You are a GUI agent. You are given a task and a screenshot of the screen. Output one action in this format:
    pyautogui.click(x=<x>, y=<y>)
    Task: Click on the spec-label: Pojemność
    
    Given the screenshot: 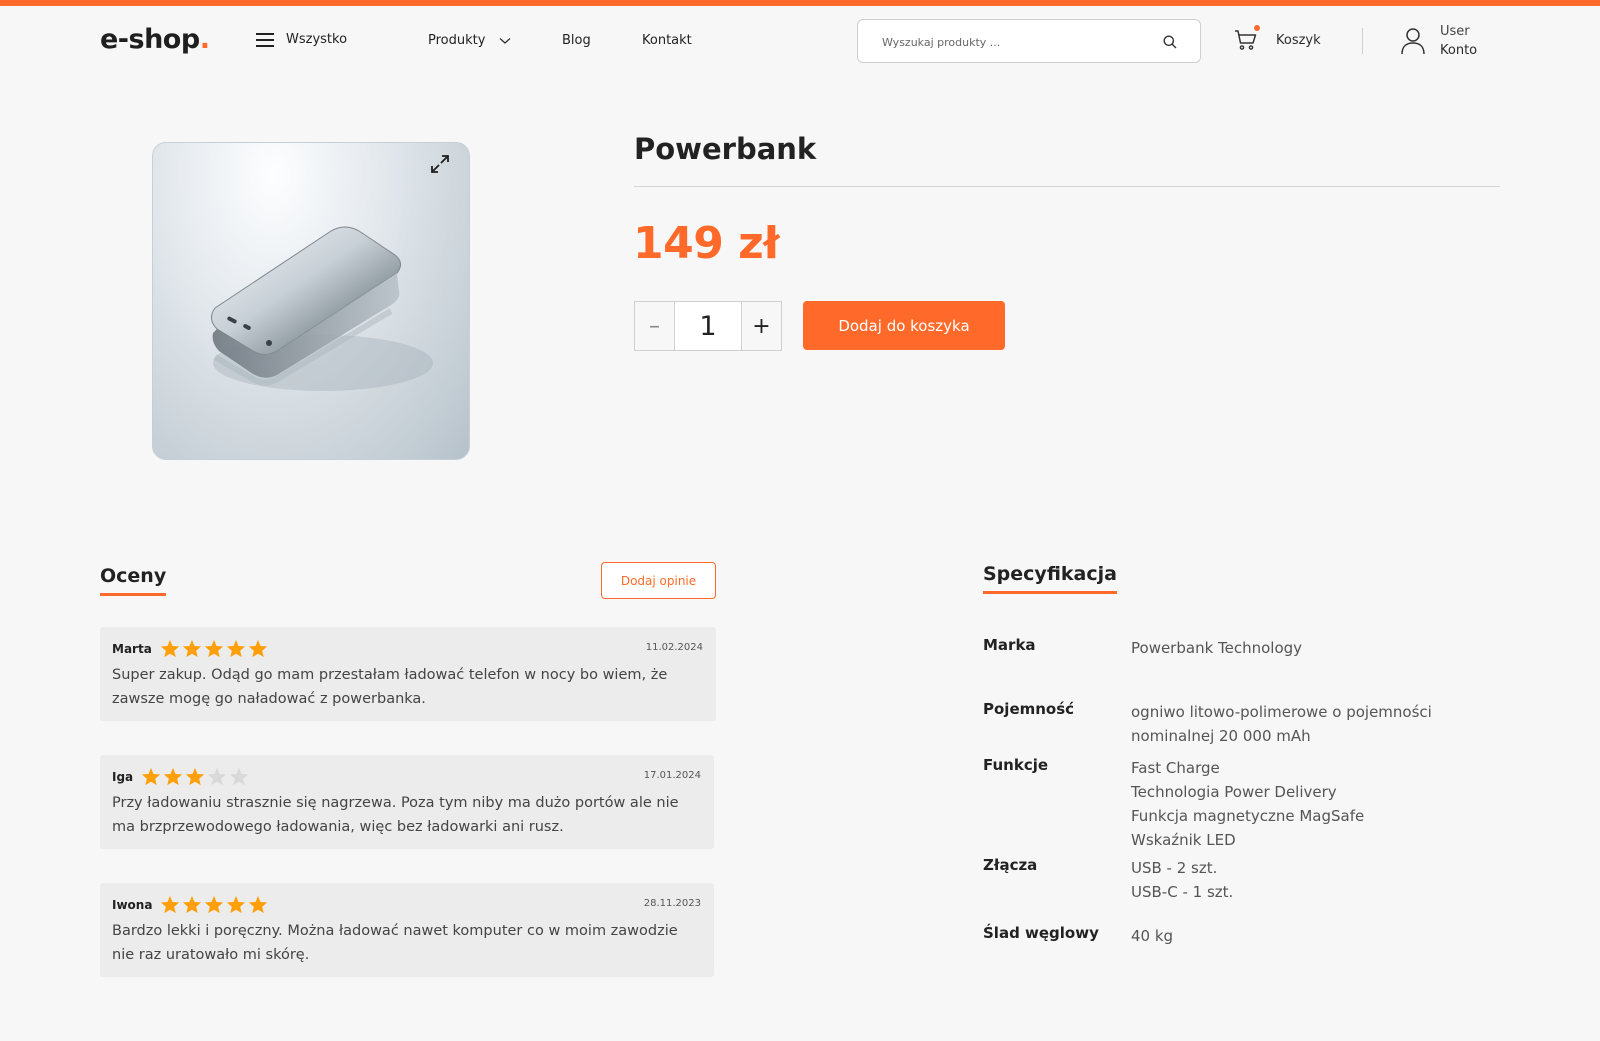 What is the action you would take?
    pyautogui.click(x=1029, y=709)
    